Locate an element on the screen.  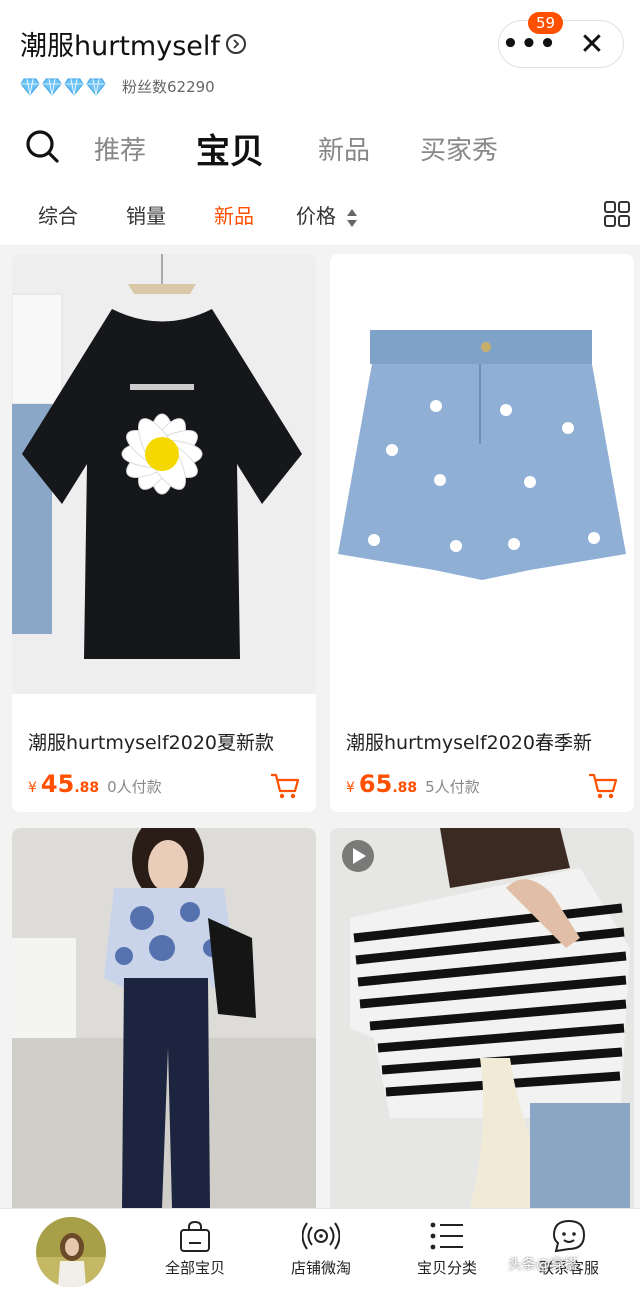
shop-name: 潮服hurtmyself is located at coordinates (133, 43).